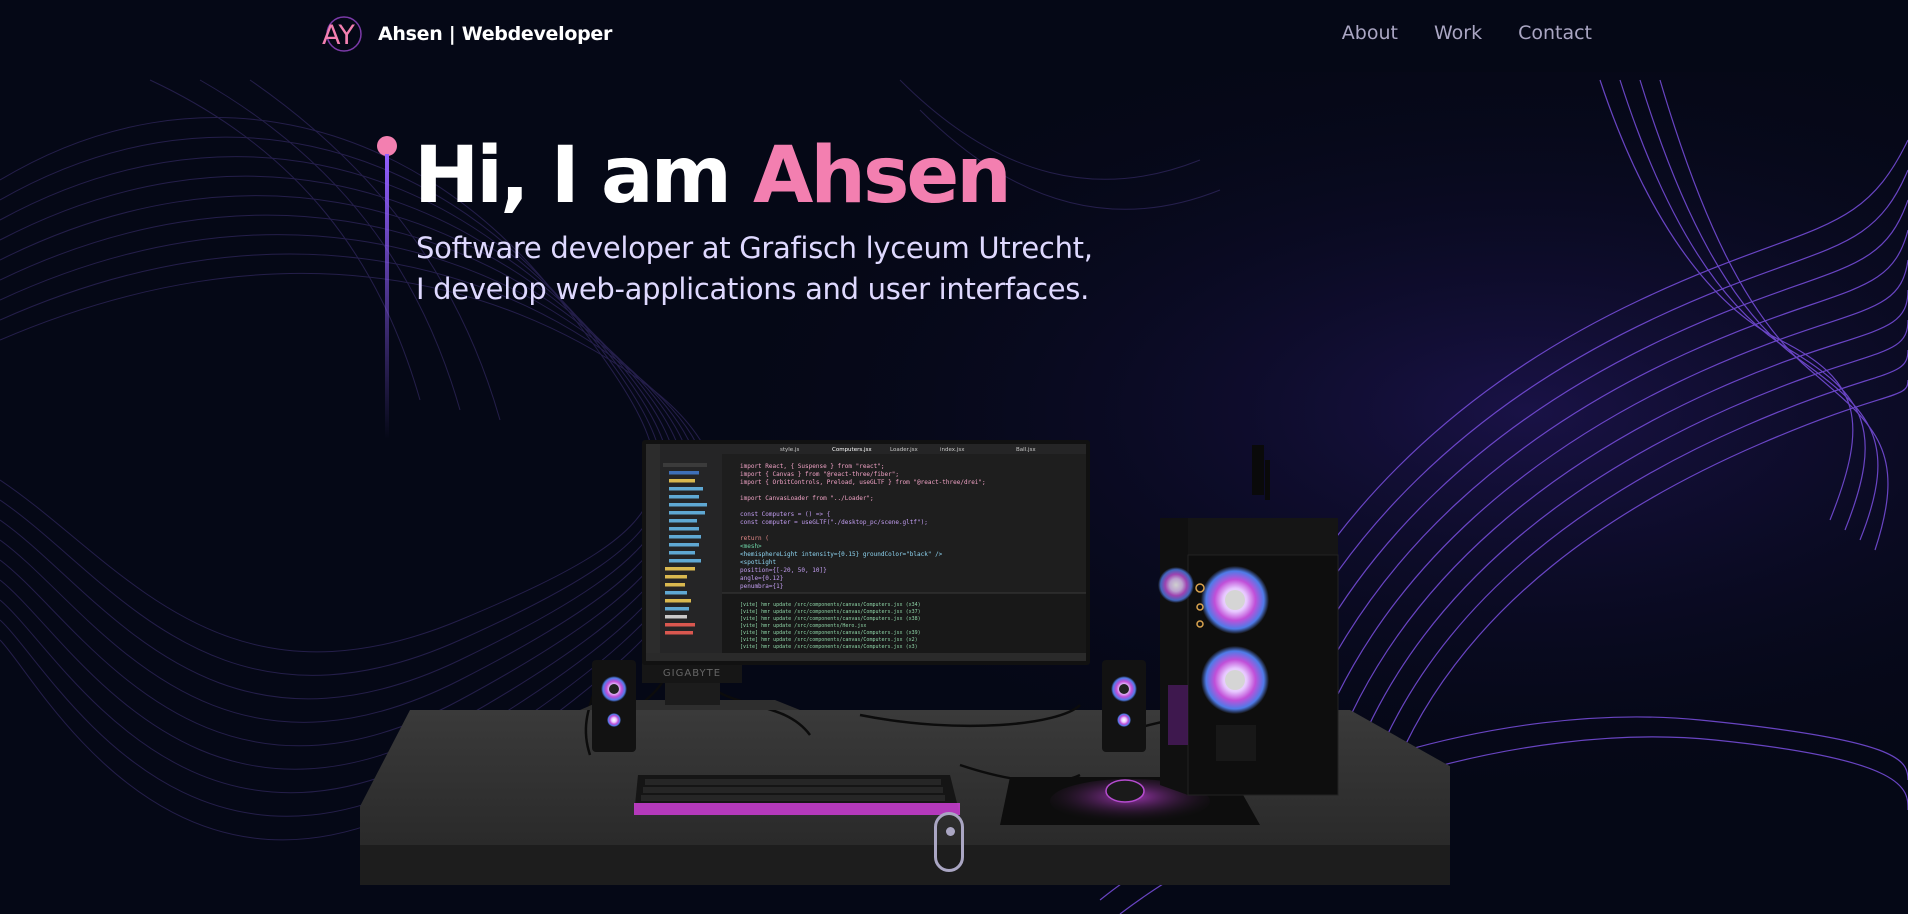  What do you see at coordinates (758, 562) in the screenshot?
I see `code-line: <spotLight` at bounding box center [758, 562].